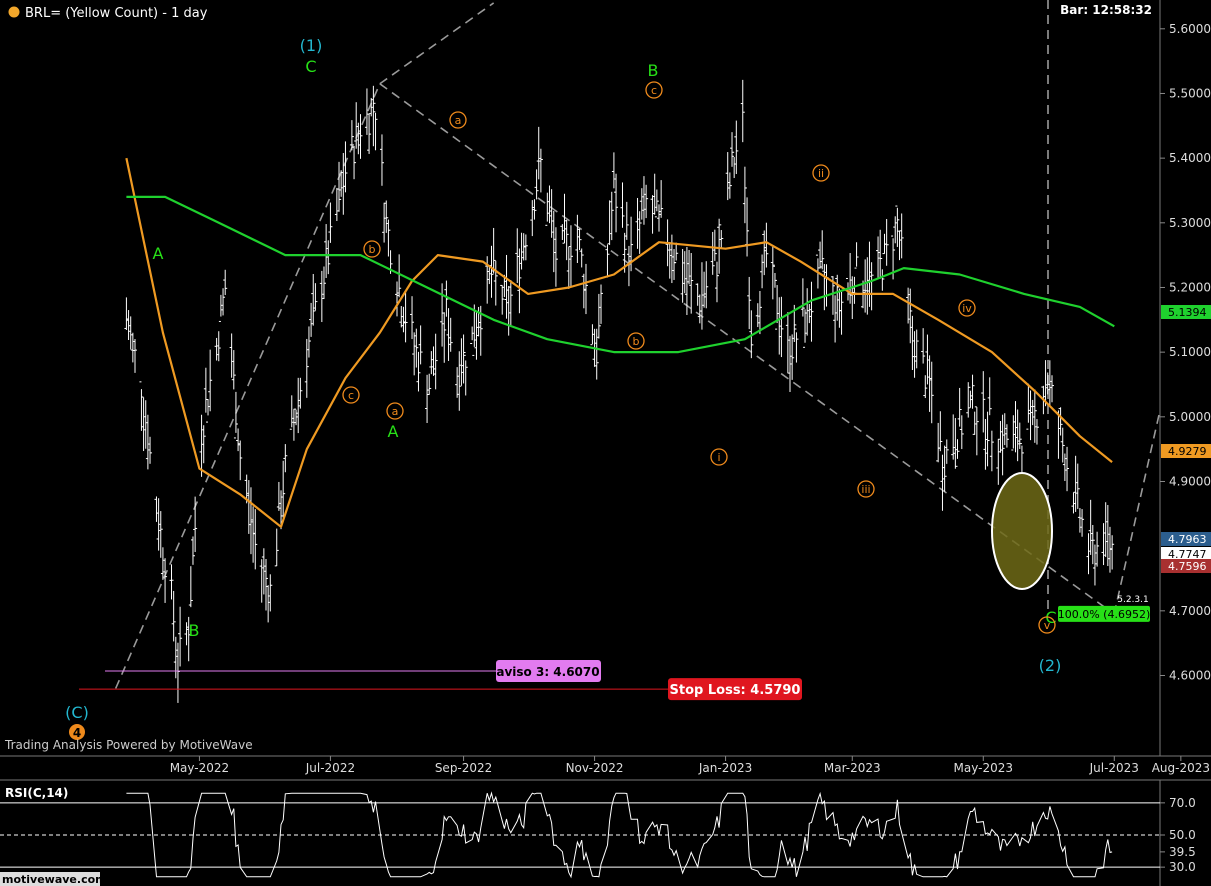 The image size is (1211, 886). Describe the element at coordinates (1190, 29) in the screenshot. I see `price-tick-label: 5.6000` at that location.